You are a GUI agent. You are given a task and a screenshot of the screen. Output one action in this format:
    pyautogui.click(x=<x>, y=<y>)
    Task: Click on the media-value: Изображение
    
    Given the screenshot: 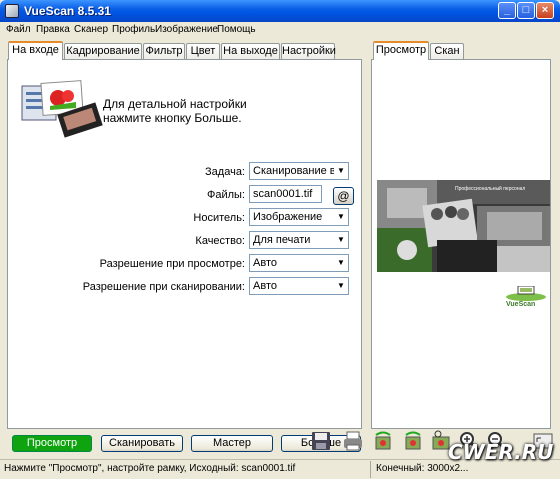 What is the action you would take?
    pyautogui.click(x=288, y=217)
    